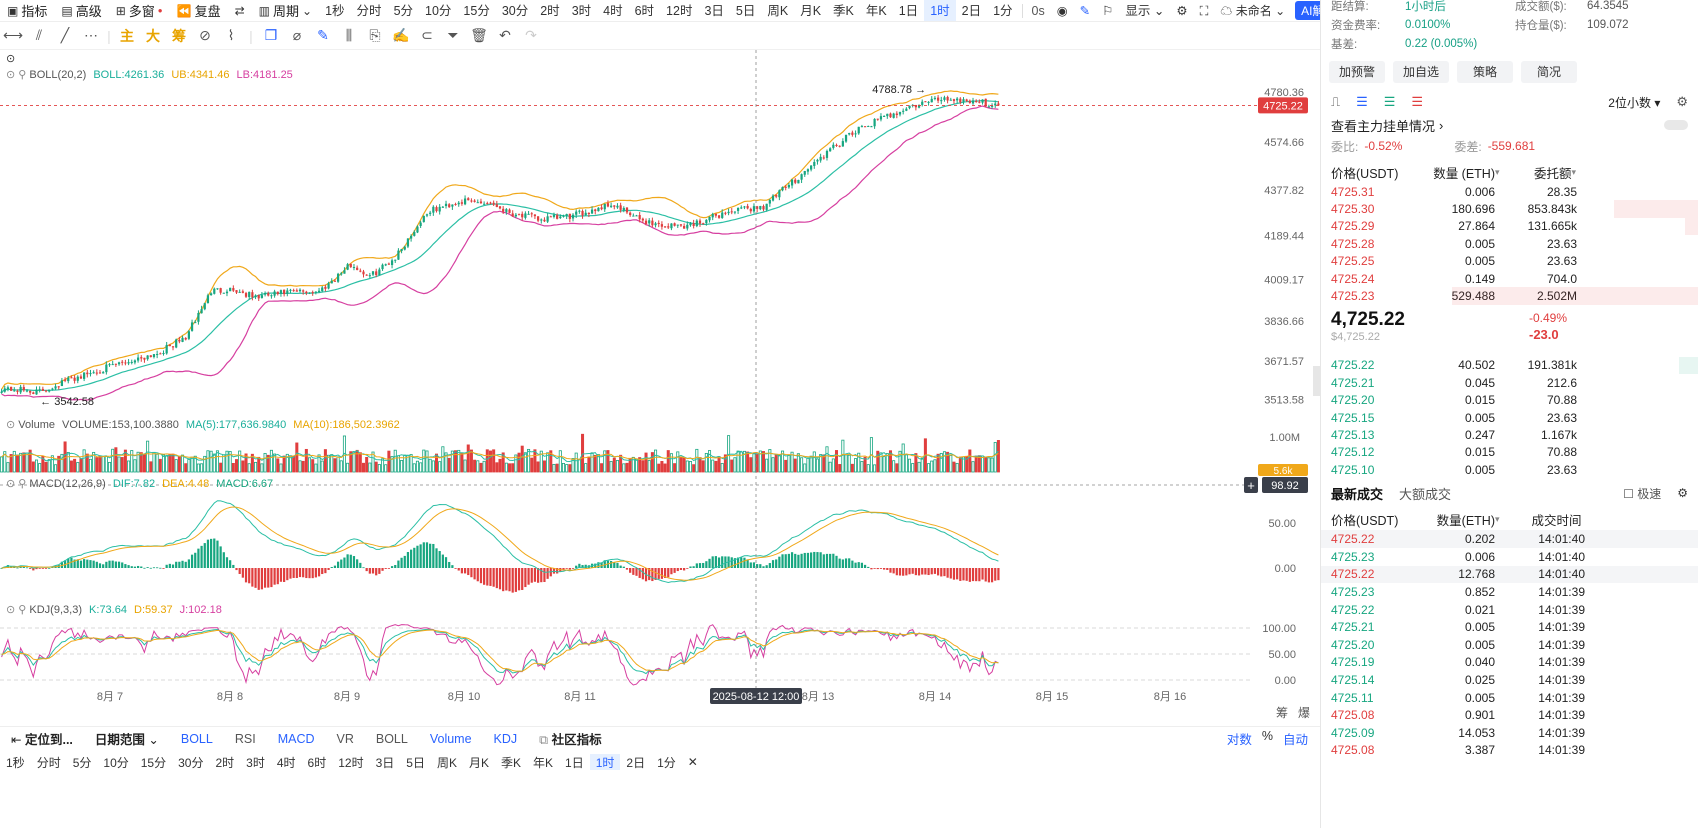 Image resolution: width=1698 pixels, height=828 pixels. What do you see at coordinates (1417, 102) in the screenshot?
I see `orderbook-asks-icon: ☰` at bounding box center [1417, 102].